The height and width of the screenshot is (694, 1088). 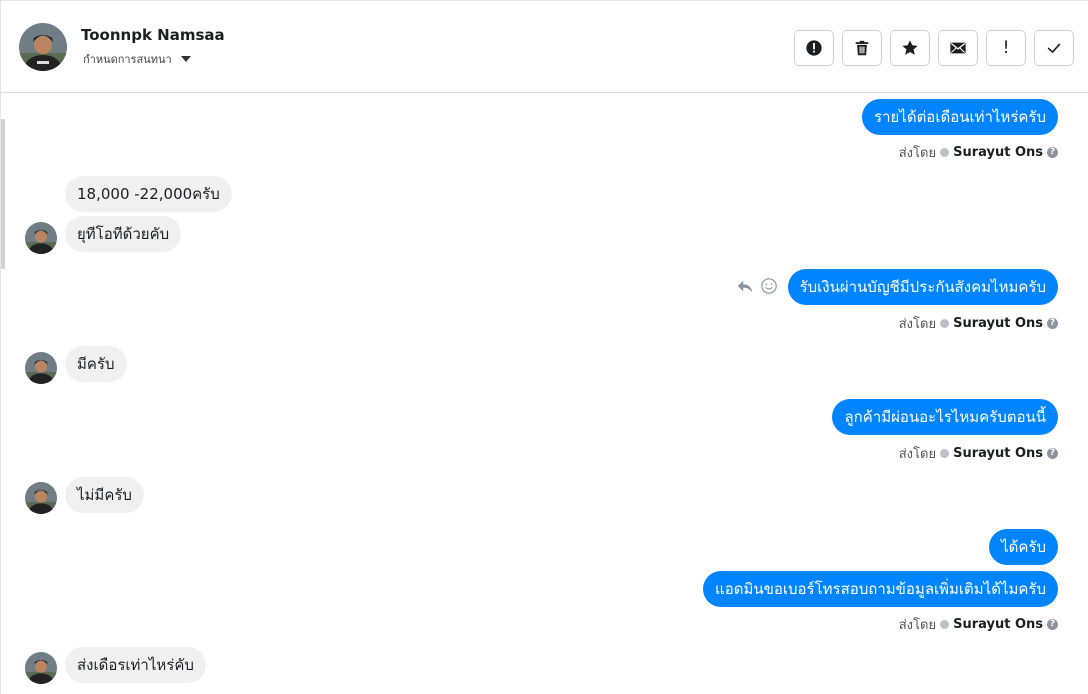 I want to click on message-hover-tools, so click(x=757, y=286).